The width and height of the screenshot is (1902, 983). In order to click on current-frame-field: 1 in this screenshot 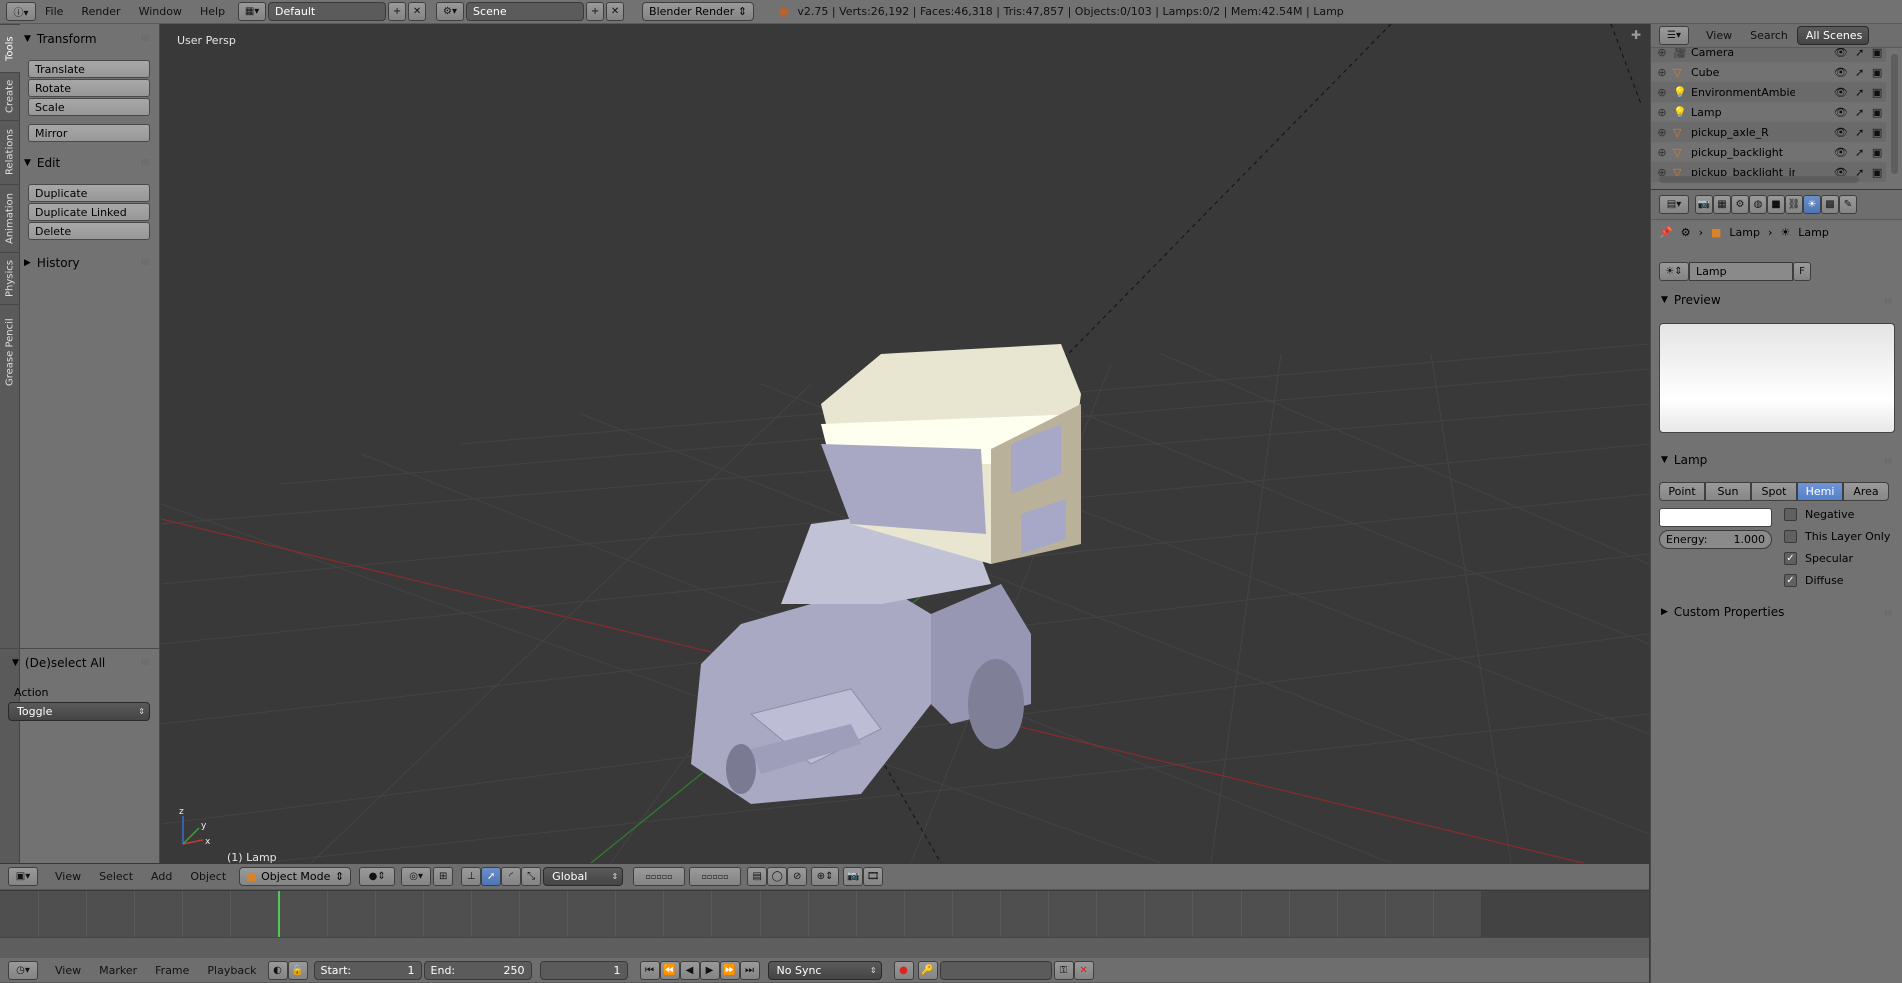, I will do `click(583, 970)`.